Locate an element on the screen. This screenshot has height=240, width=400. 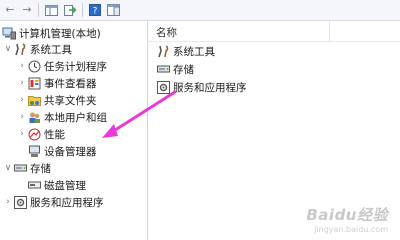
show-hide-tree-icon is located at coordinates (51, 10).